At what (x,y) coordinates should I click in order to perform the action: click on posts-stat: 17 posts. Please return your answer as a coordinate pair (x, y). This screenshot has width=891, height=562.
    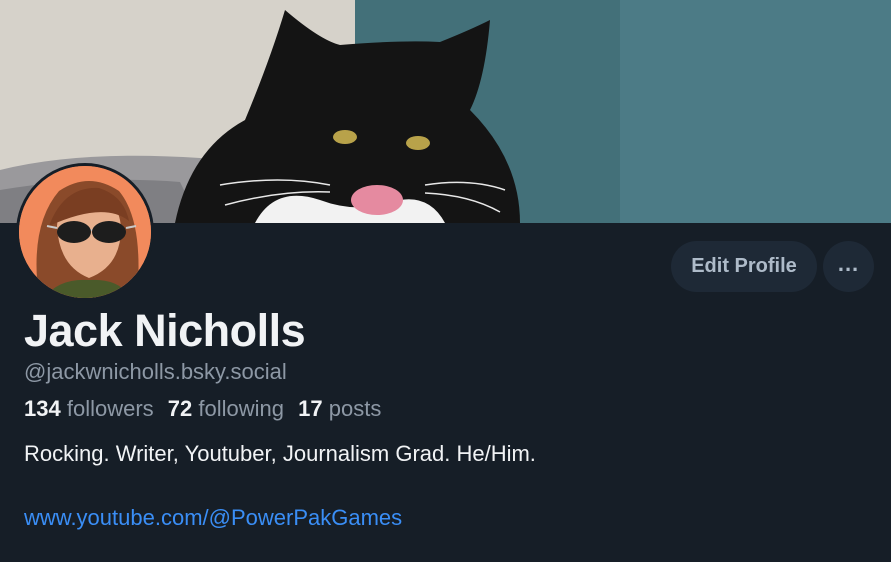
    Looking at the image, I should click on (339, 408).